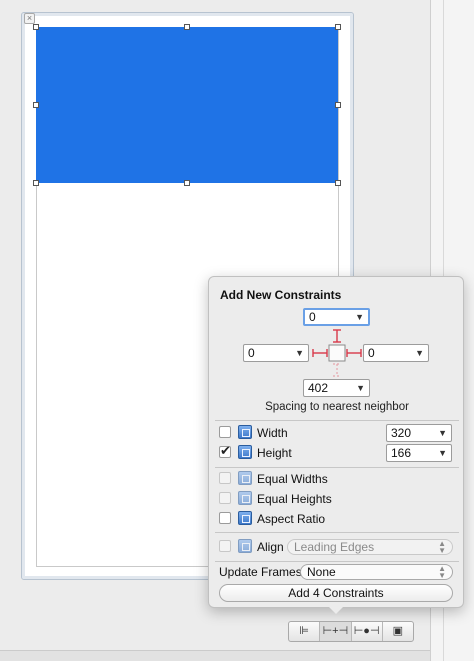 Image resolution: width=474 pixels, height=661 pixels. What do you see at coordinates (367, 631) in the screenshot?
I see `resolve-issues-icon: ⊢●⊣` at bounding box center [367, 631].